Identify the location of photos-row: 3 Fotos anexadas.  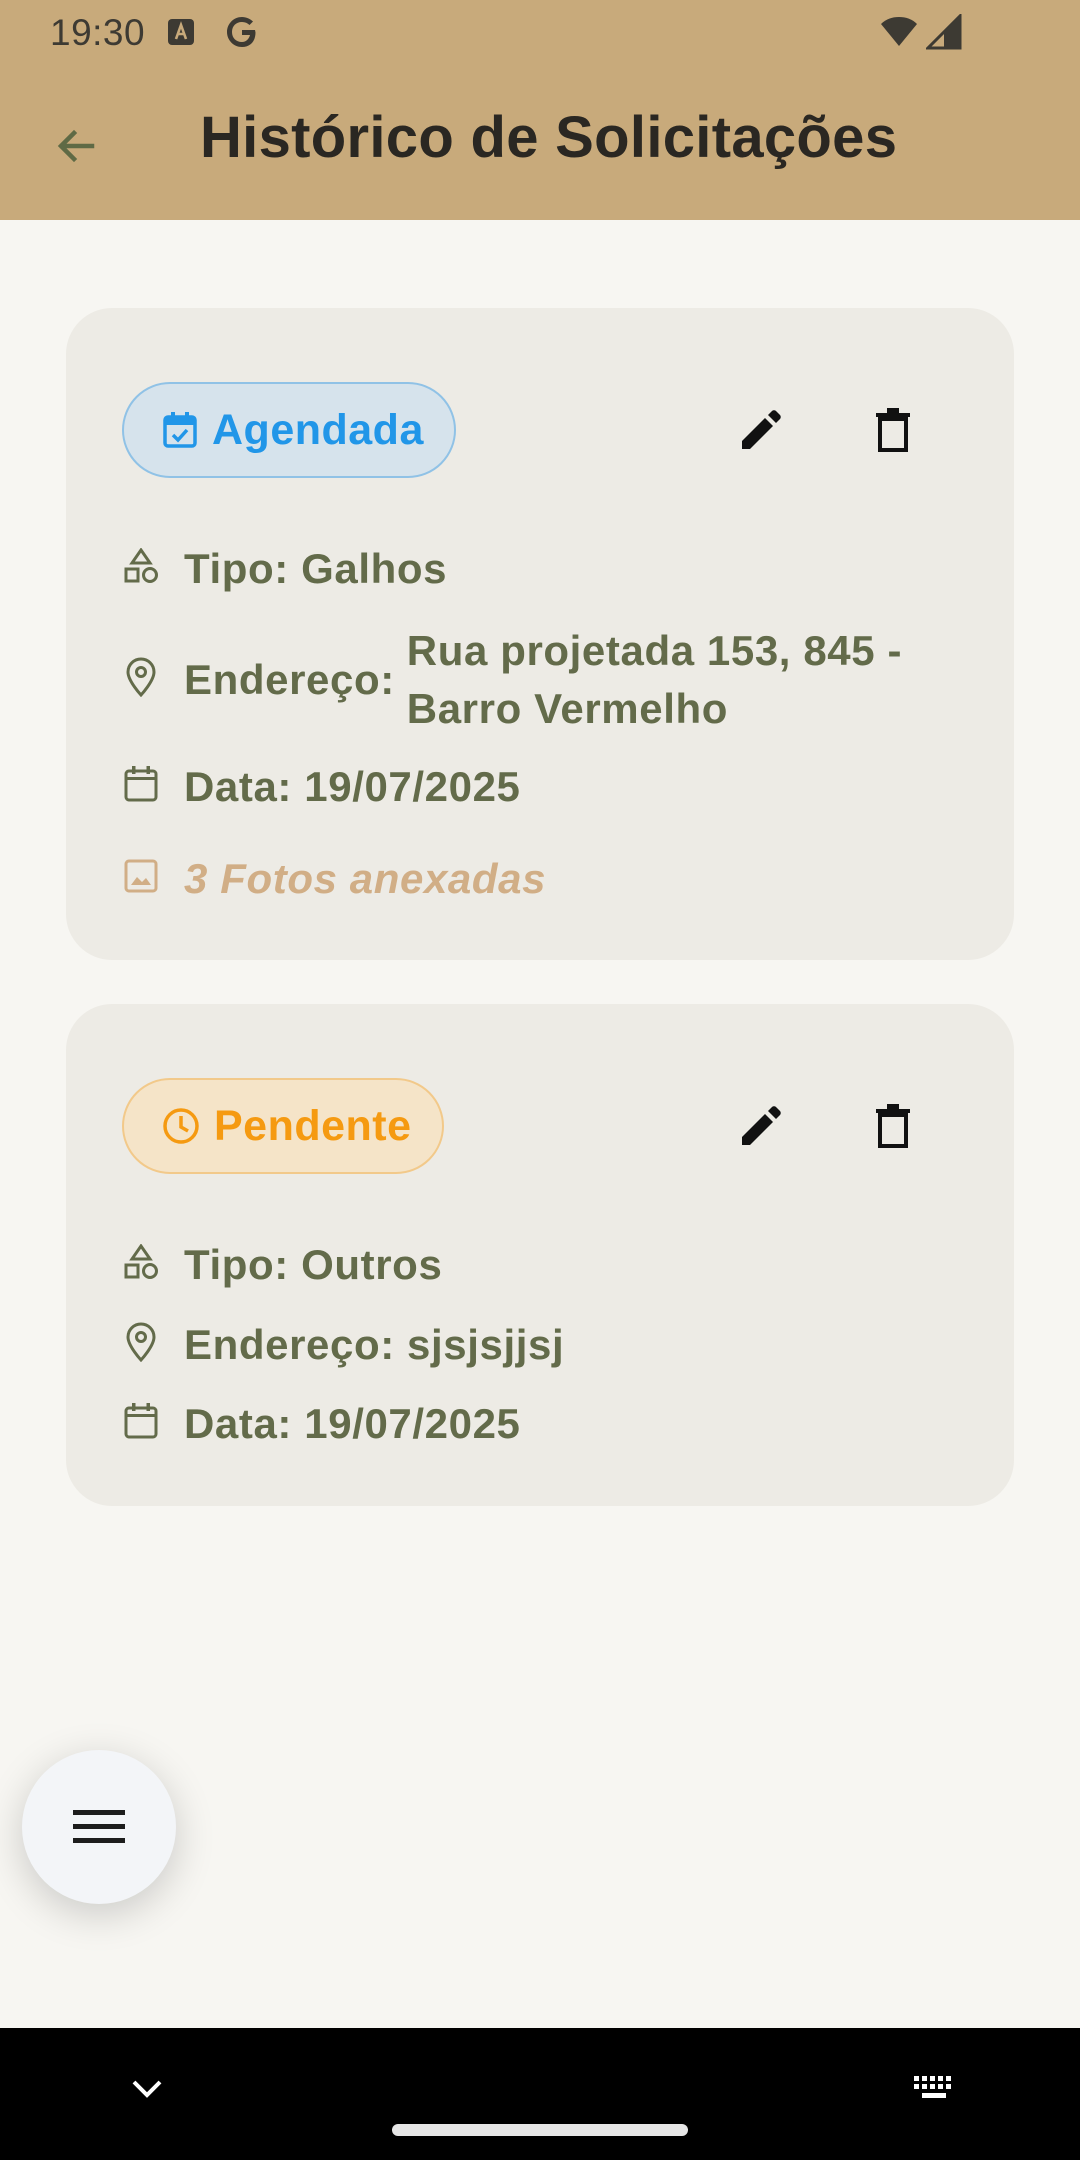
(333, 879).